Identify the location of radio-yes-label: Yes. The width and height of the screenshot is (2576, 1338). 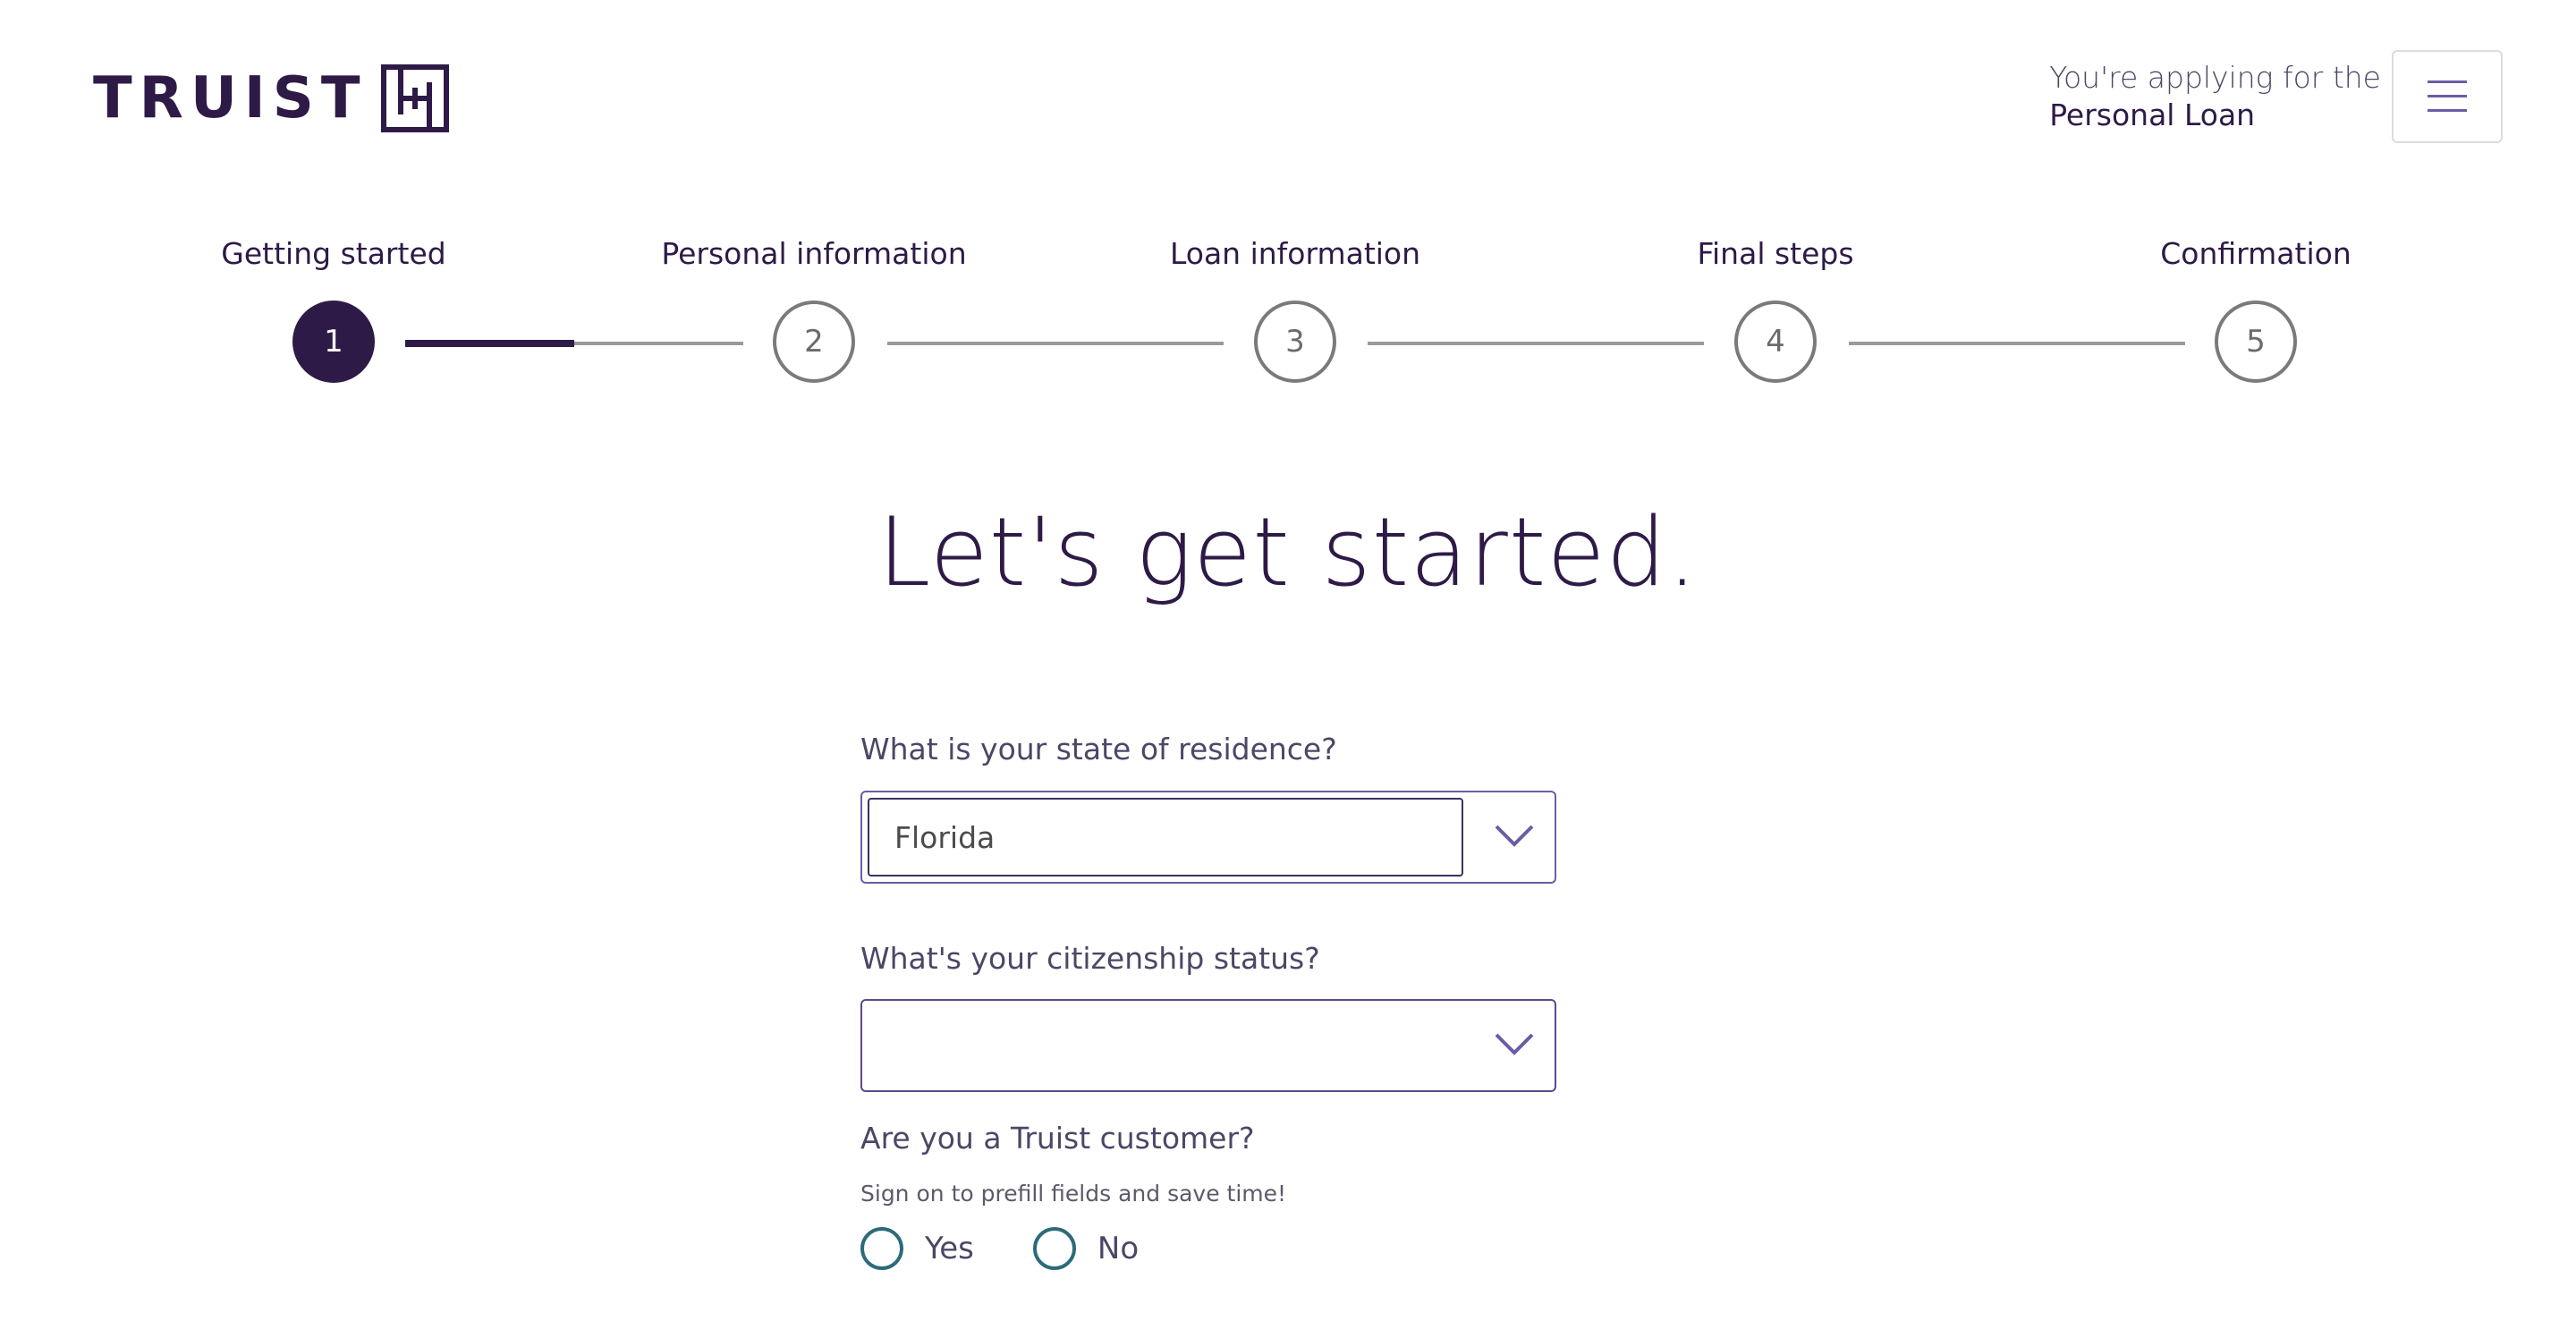
(949, 1248).